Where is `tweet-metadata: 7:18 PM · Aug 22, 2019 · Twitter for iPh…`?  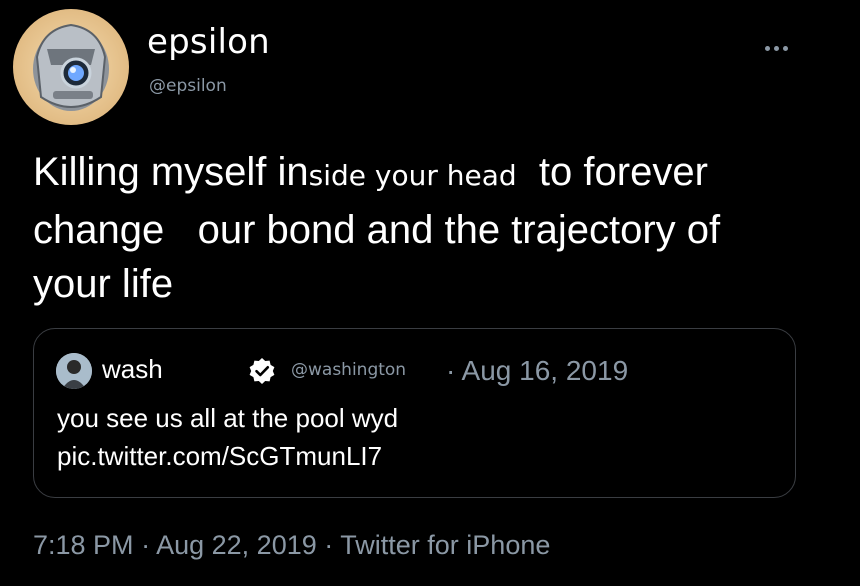 tweet-metadata: 7:18 PM · Aug 22, 2019 · Twitter for iPh… is located at coordinates (291, 545).